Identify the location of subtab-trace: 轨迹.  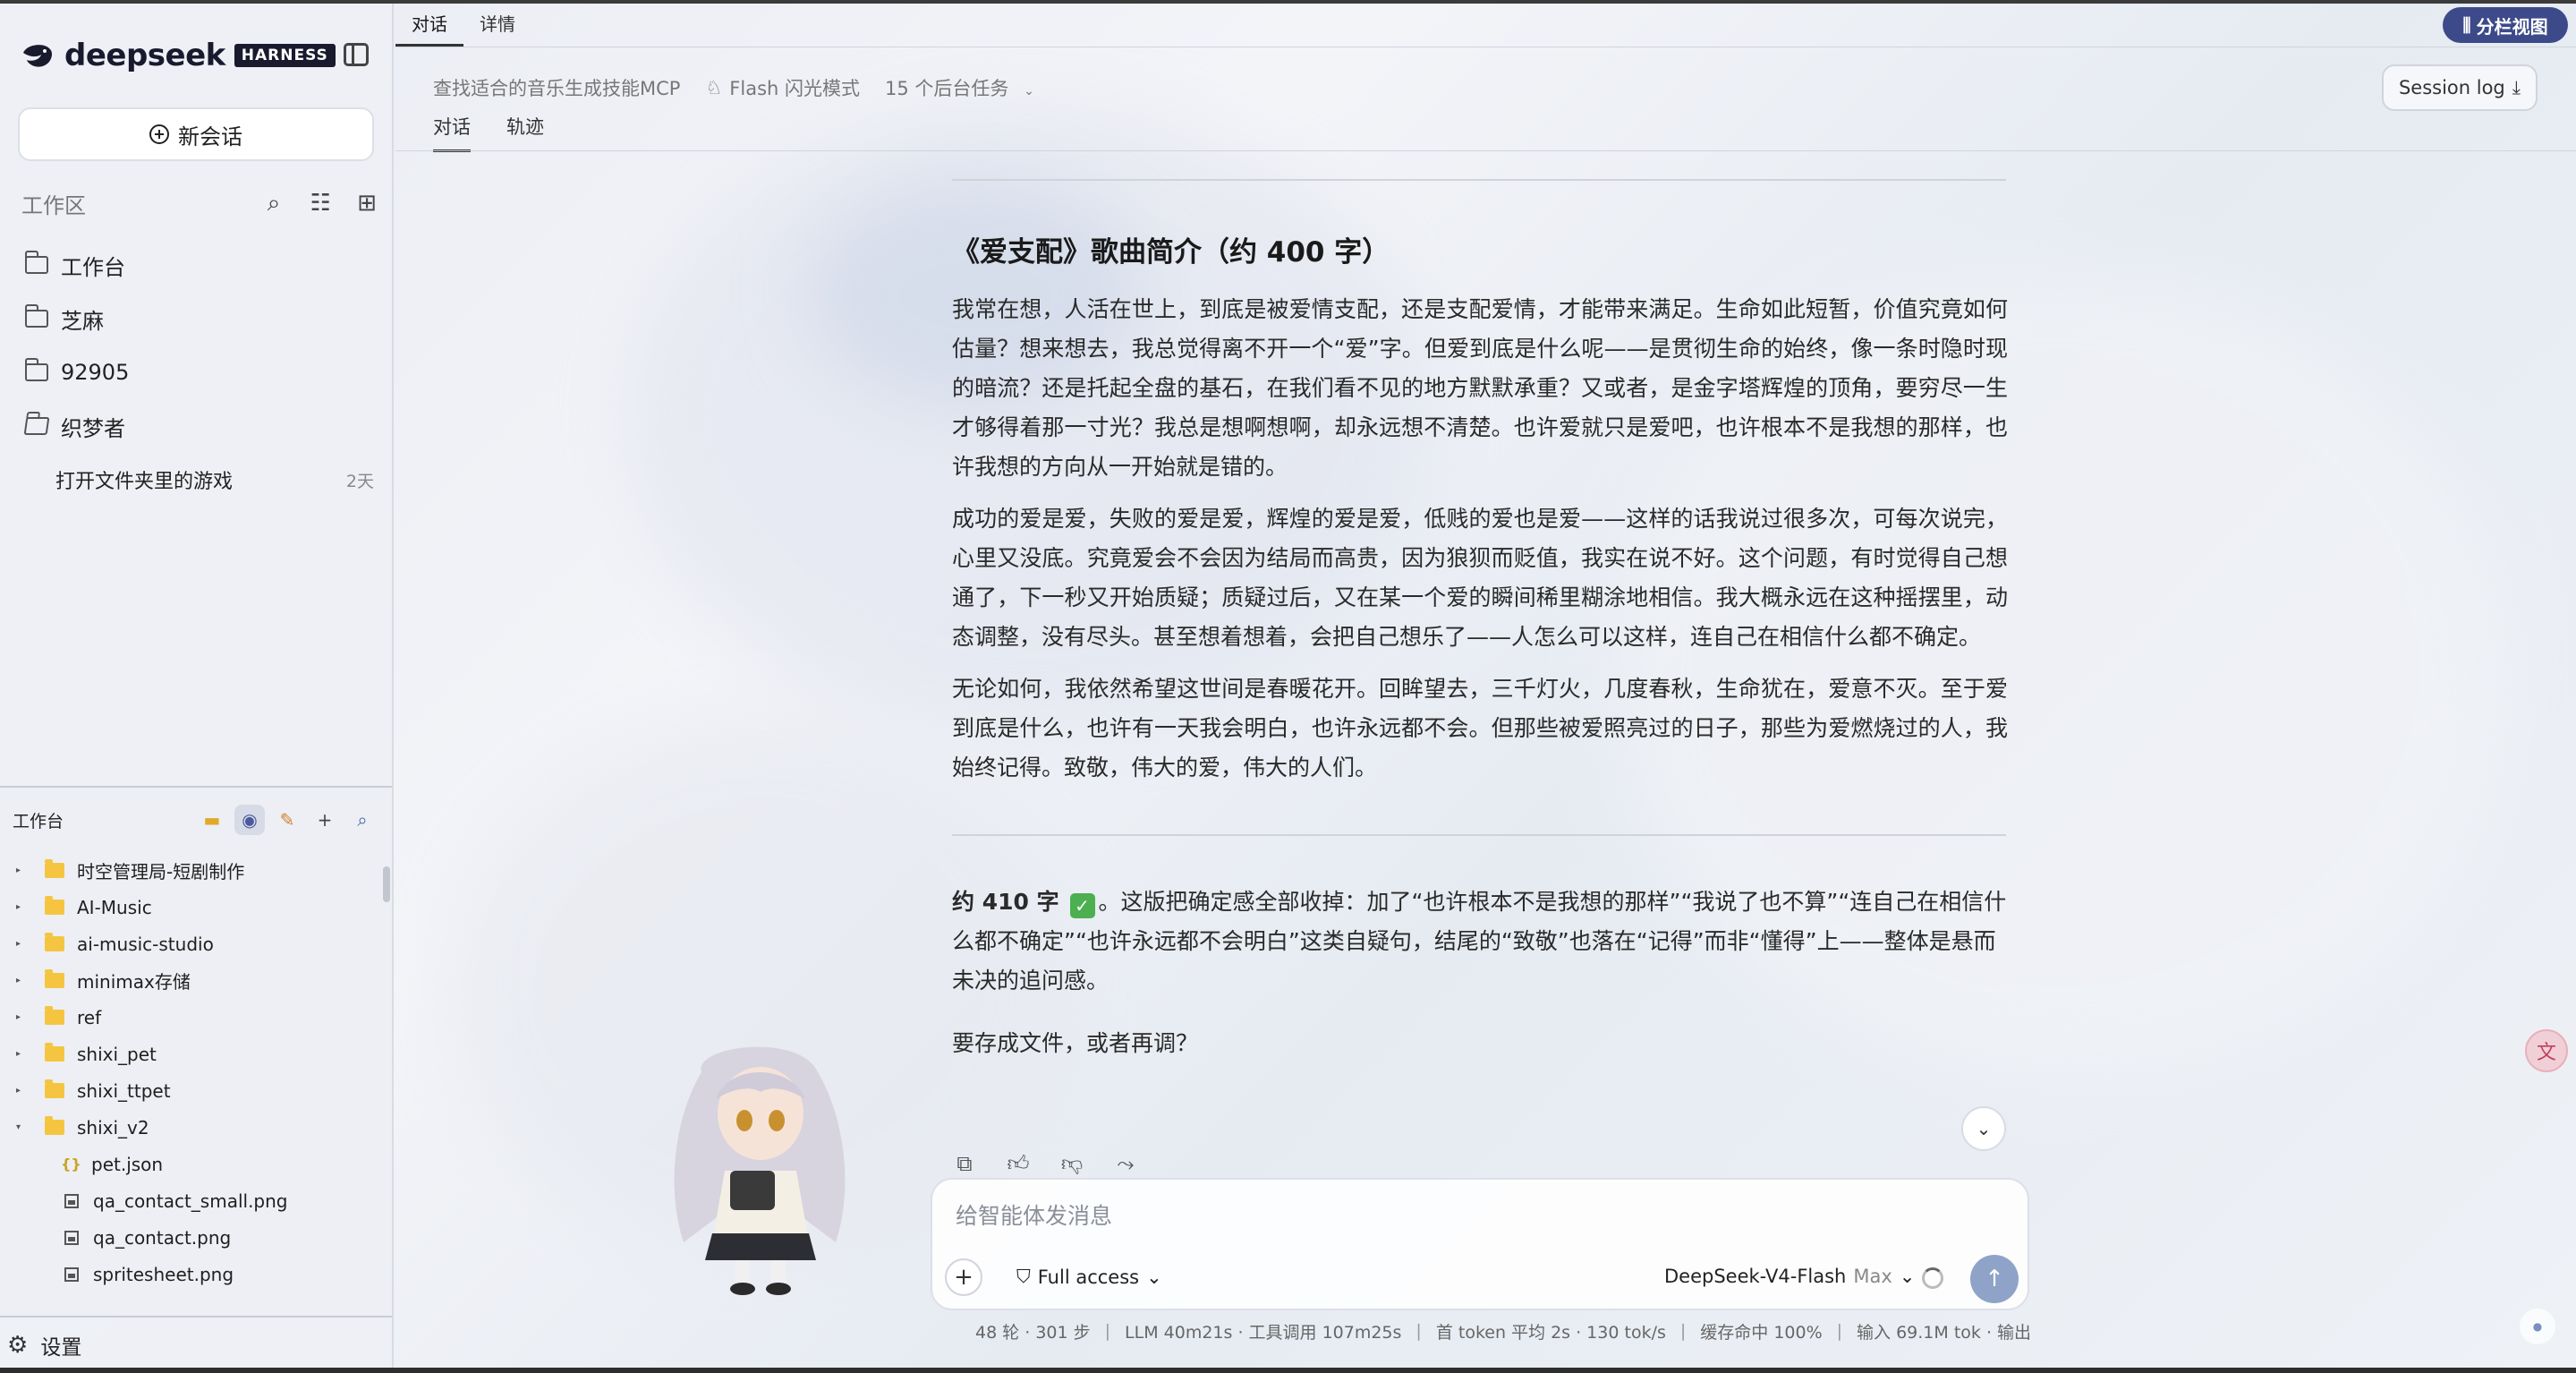
(525, 132).